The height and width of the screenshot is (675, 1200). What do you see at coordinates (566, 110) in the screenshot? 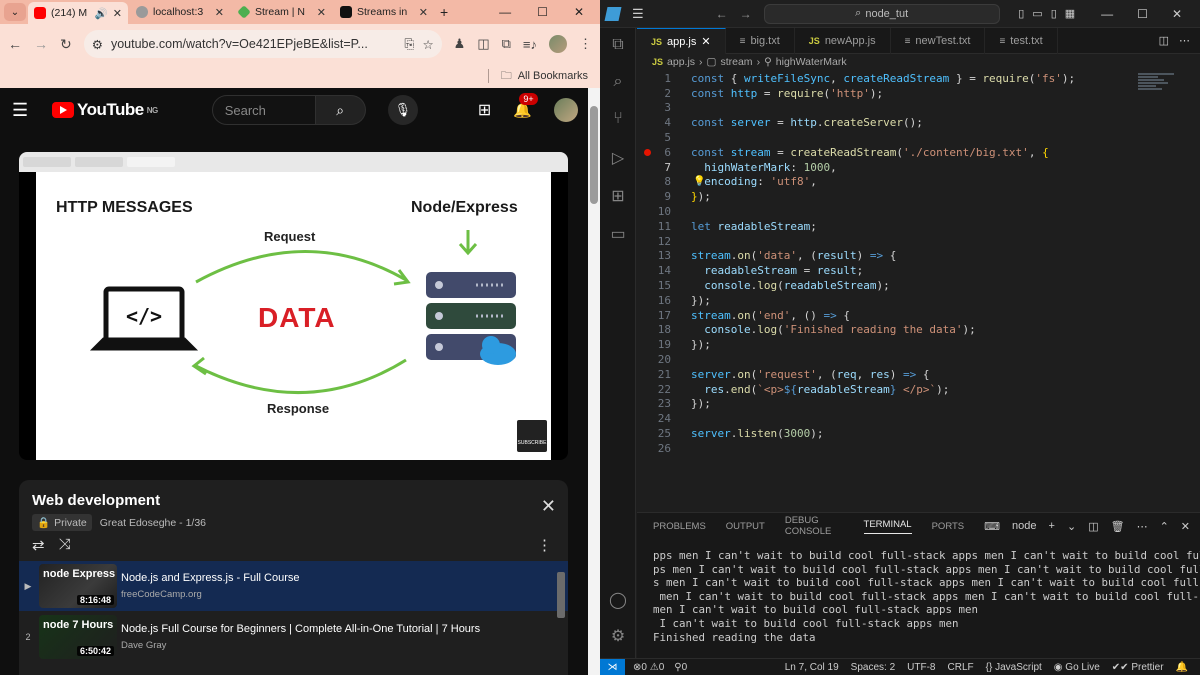
I see `user-avatar` at bounding box center [566, 110].